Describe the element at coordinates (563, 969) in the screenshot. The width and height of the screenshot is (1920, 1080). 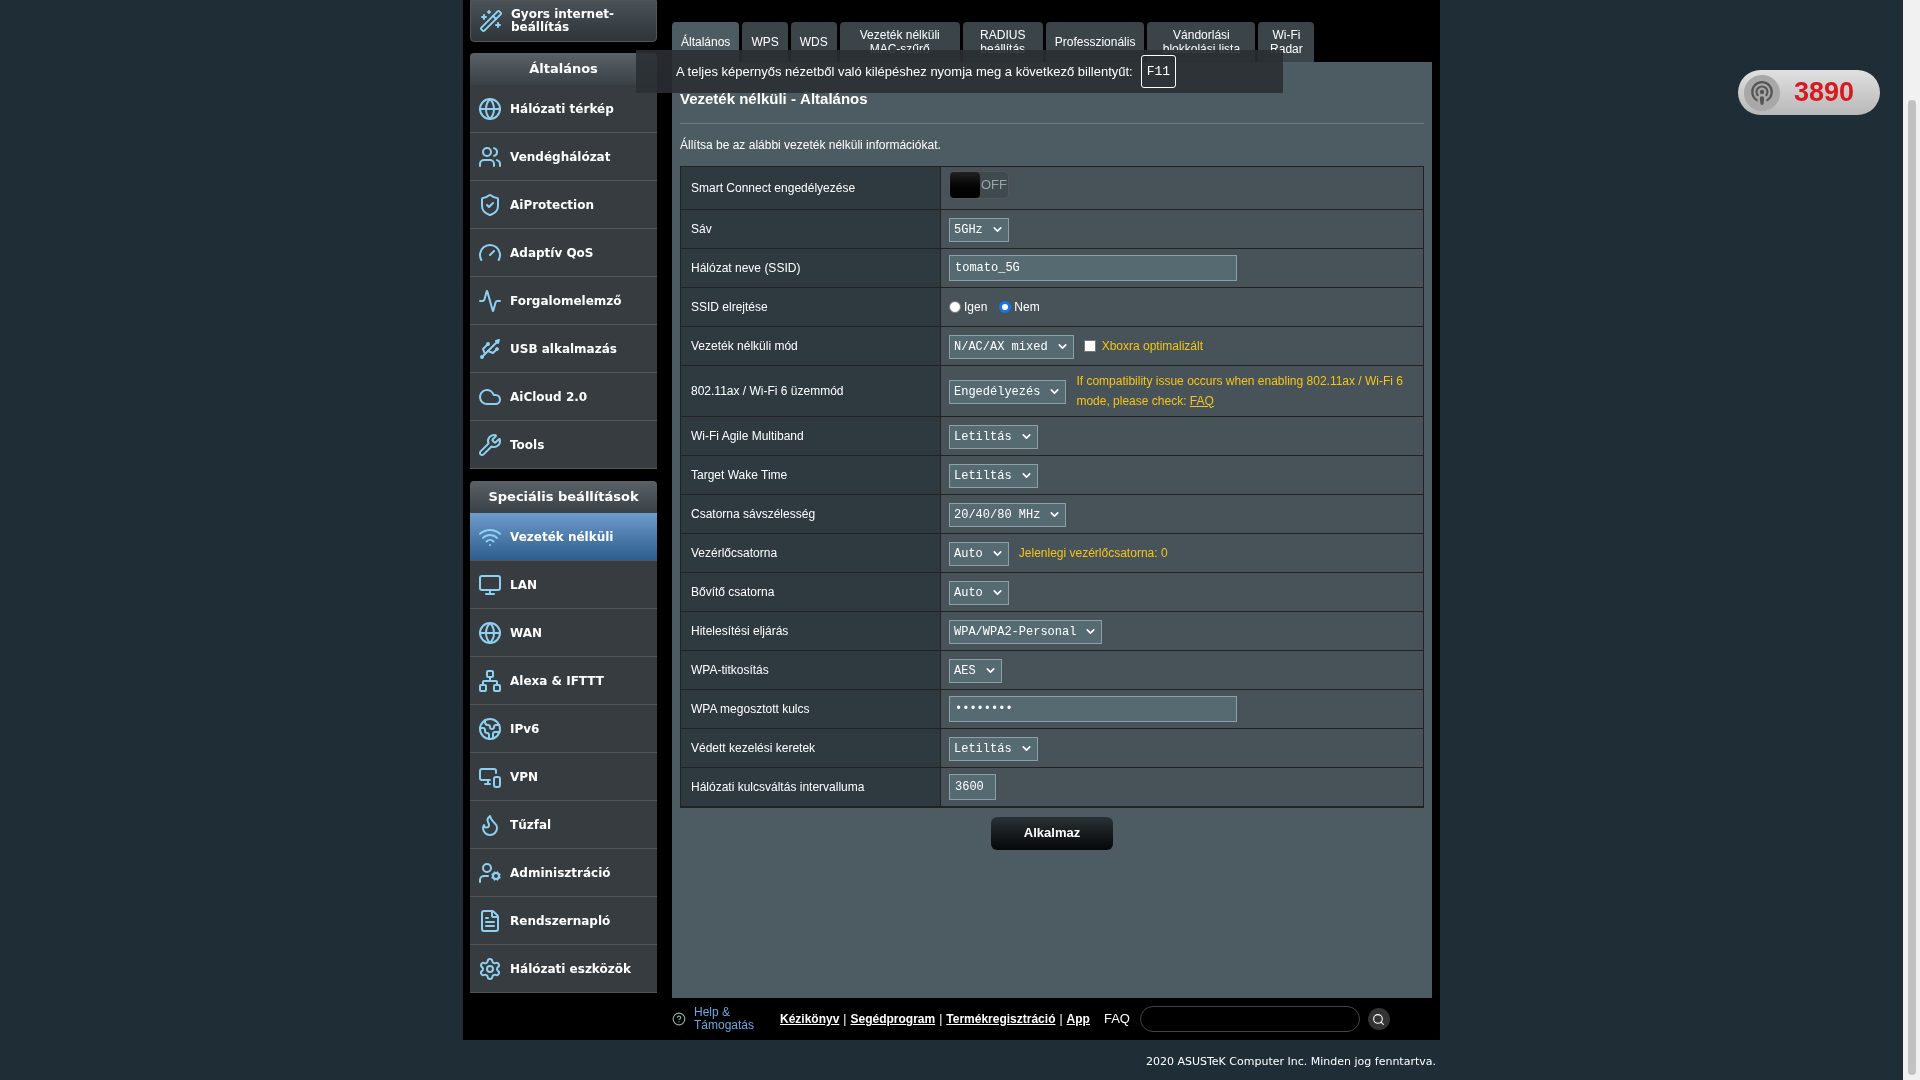
I see `sidebar-item: Hálózati eszközök` at that location.